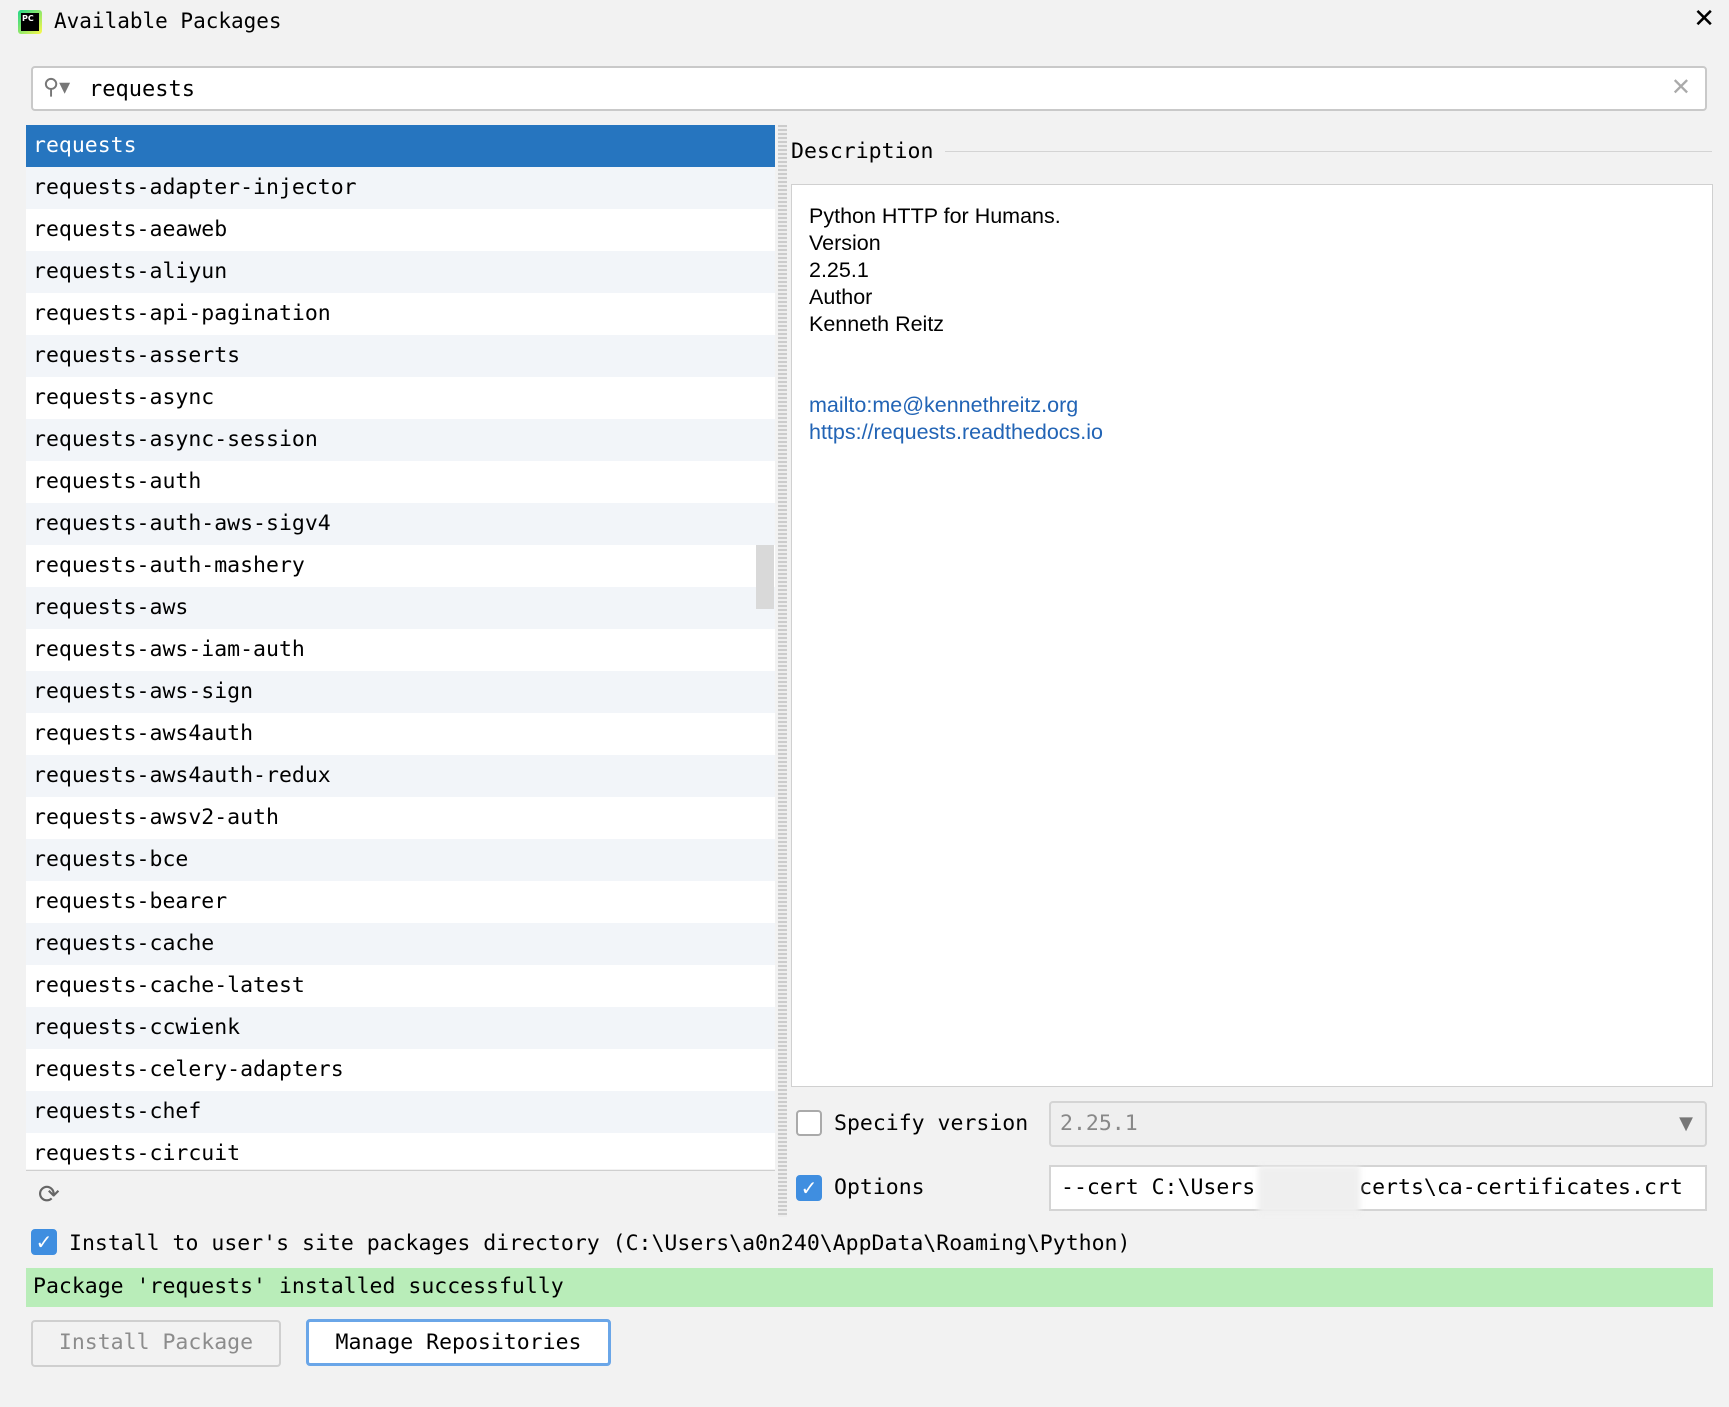  I want to click on package-list-item: requests-auth-aws-sigv4, so click(400, 524).